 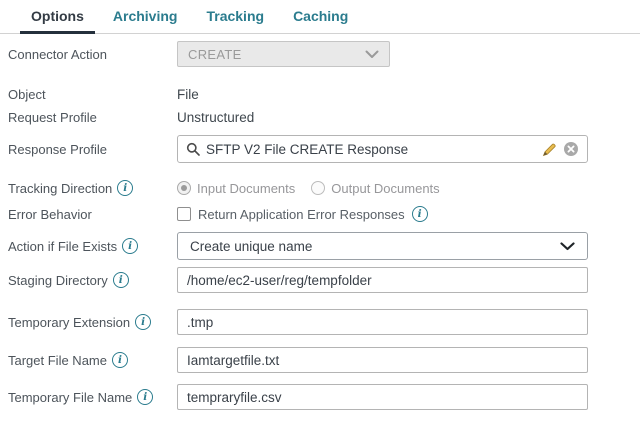 I want to click on tracking-direction-radio-group: Input Documents Output Documents, so click(x=308, y=188).